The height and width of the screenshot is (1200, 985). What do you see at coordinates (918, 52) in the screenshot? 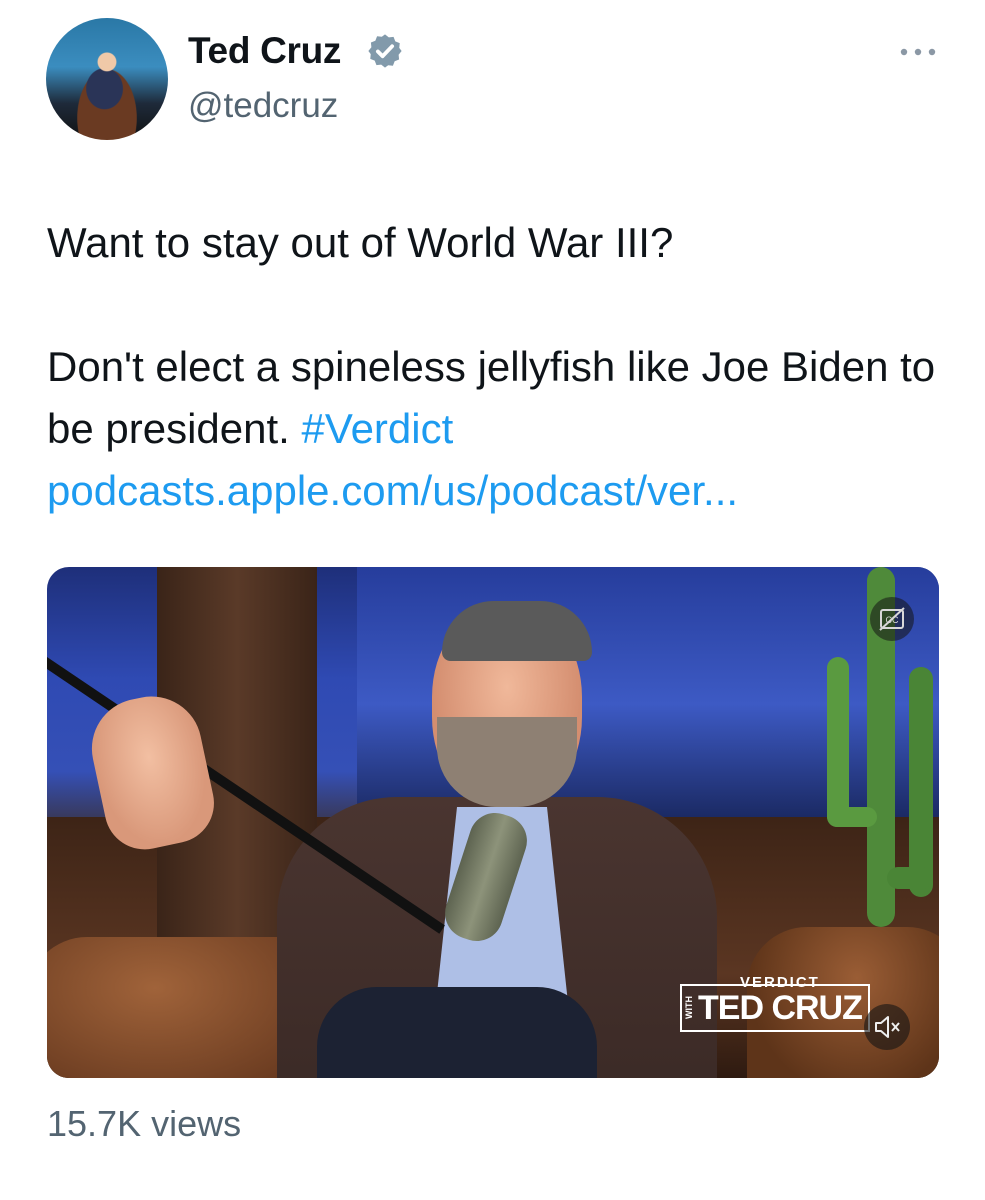
I see `more-horizontal-icon` at bounding box center [918, 52].